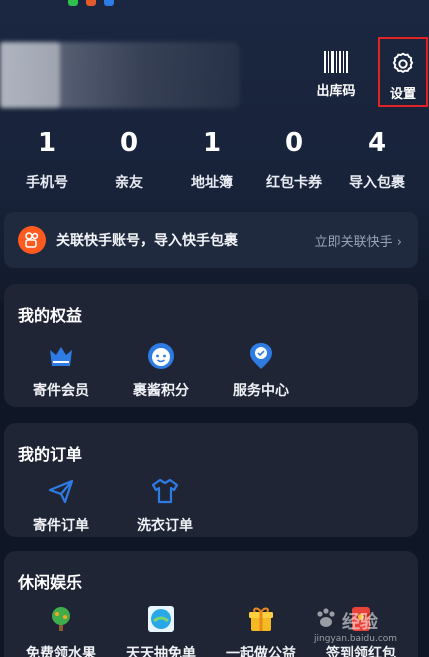  What do you see at coordinates (50, 315) in the screenshot?
I see `benefits-title: 我的权益` at bounding box center [50, 315].